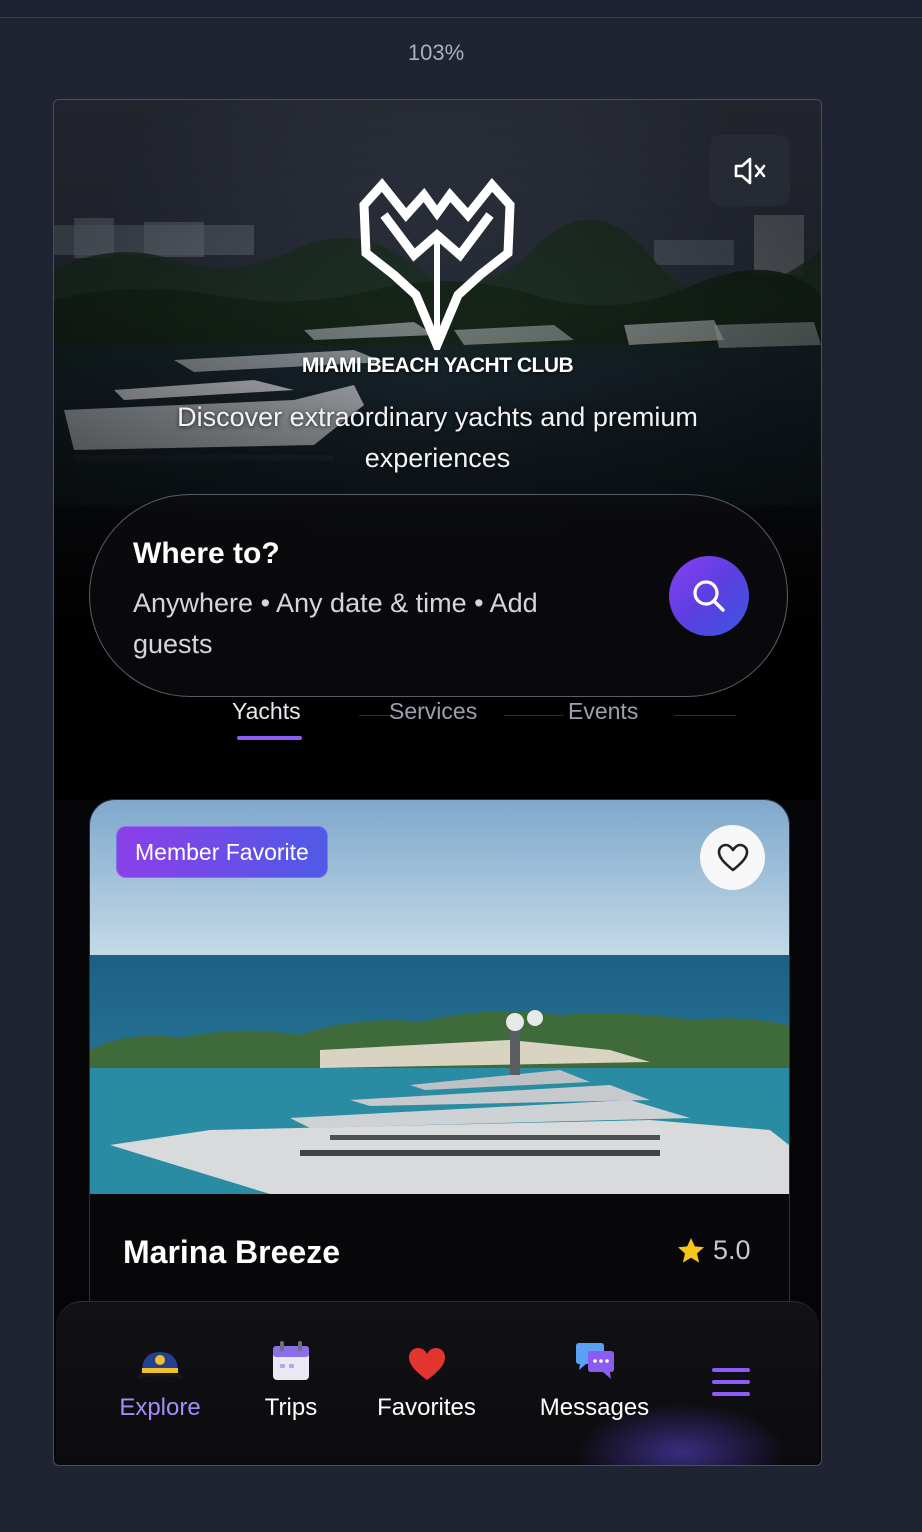 This screenshot has width=922, height=1532. Describe the element at coordinates (691, 1250) in the screenshot. I see `star-icon` at that location.